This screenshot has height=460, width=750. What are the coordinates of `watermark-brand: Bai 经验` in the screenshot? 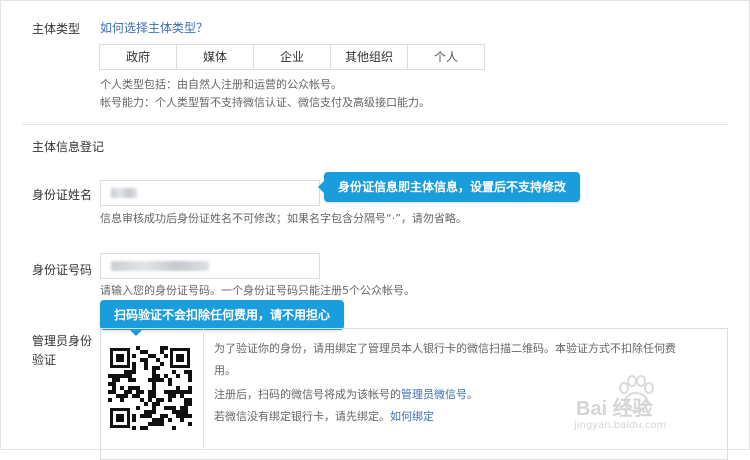 It's located at (614, 409).